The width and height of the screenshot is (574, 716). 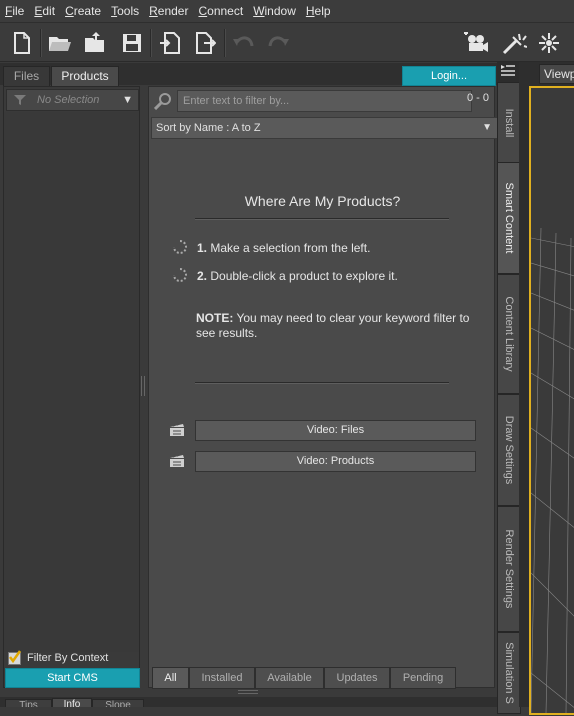 What do you see at coordinates (68, 658) in the screenshot?
I see `filter-by-context-label: Filter By Context` at bounding box center [68, 658].